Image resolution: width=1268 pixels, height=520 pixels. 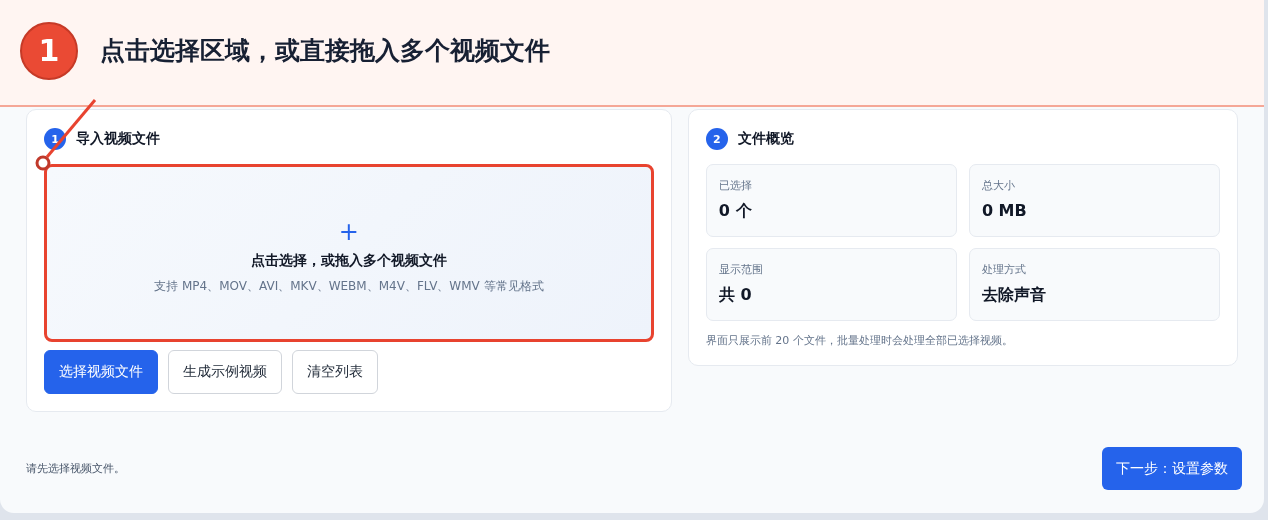 I want to click on drop-zone-title: 点击选择，或拖入多个视频文件, so click(x=348, y=260).